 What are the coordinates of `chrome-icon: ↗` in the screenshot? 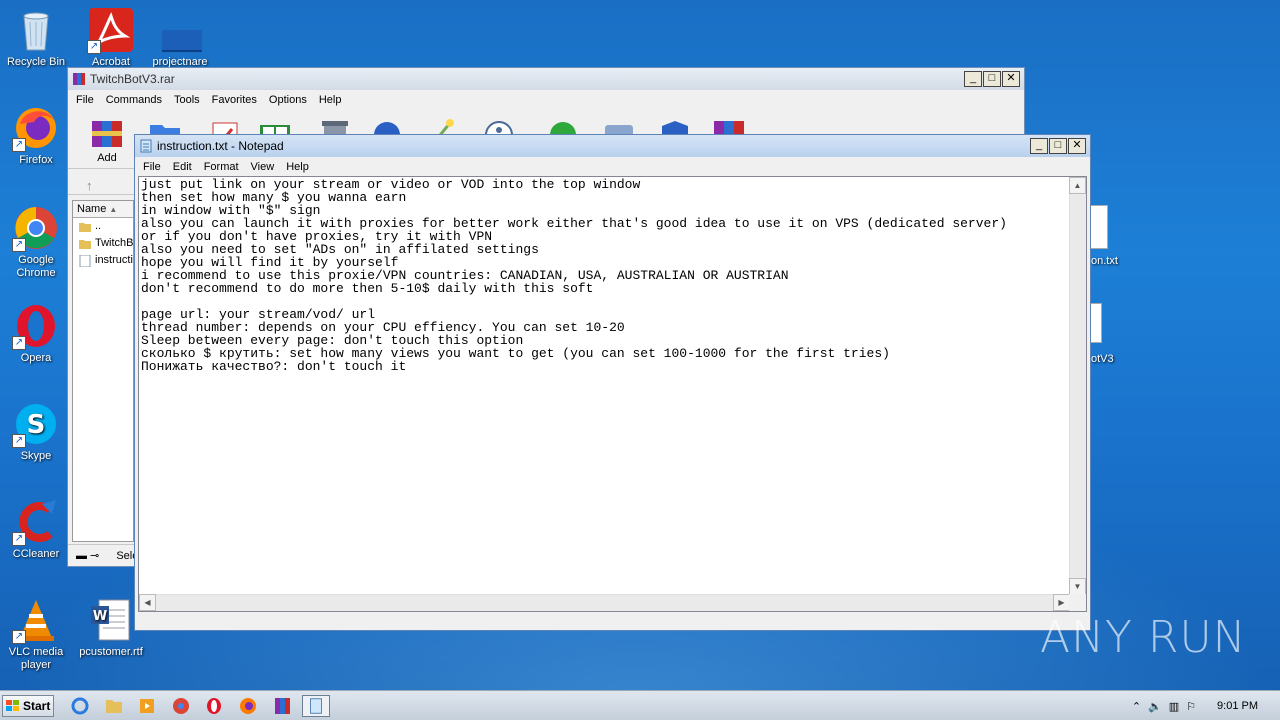 It's located at (36, 228).